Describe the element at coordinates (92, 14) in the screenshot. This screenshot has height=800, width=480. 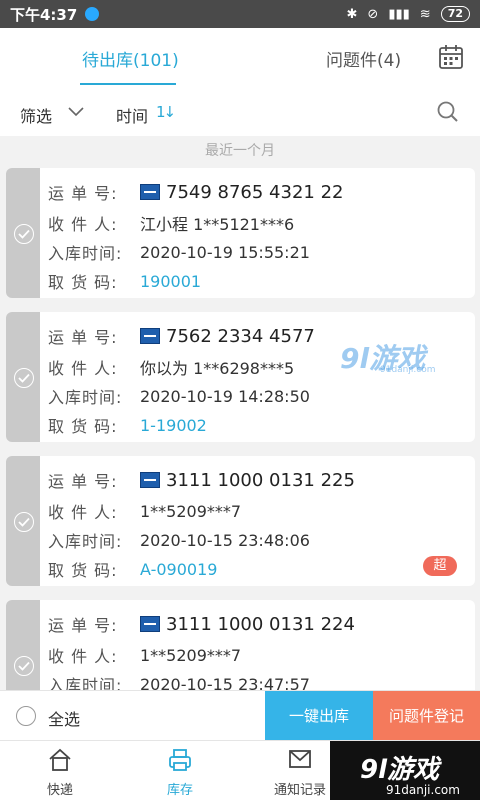
I see `notification-dot-icon` at that location.